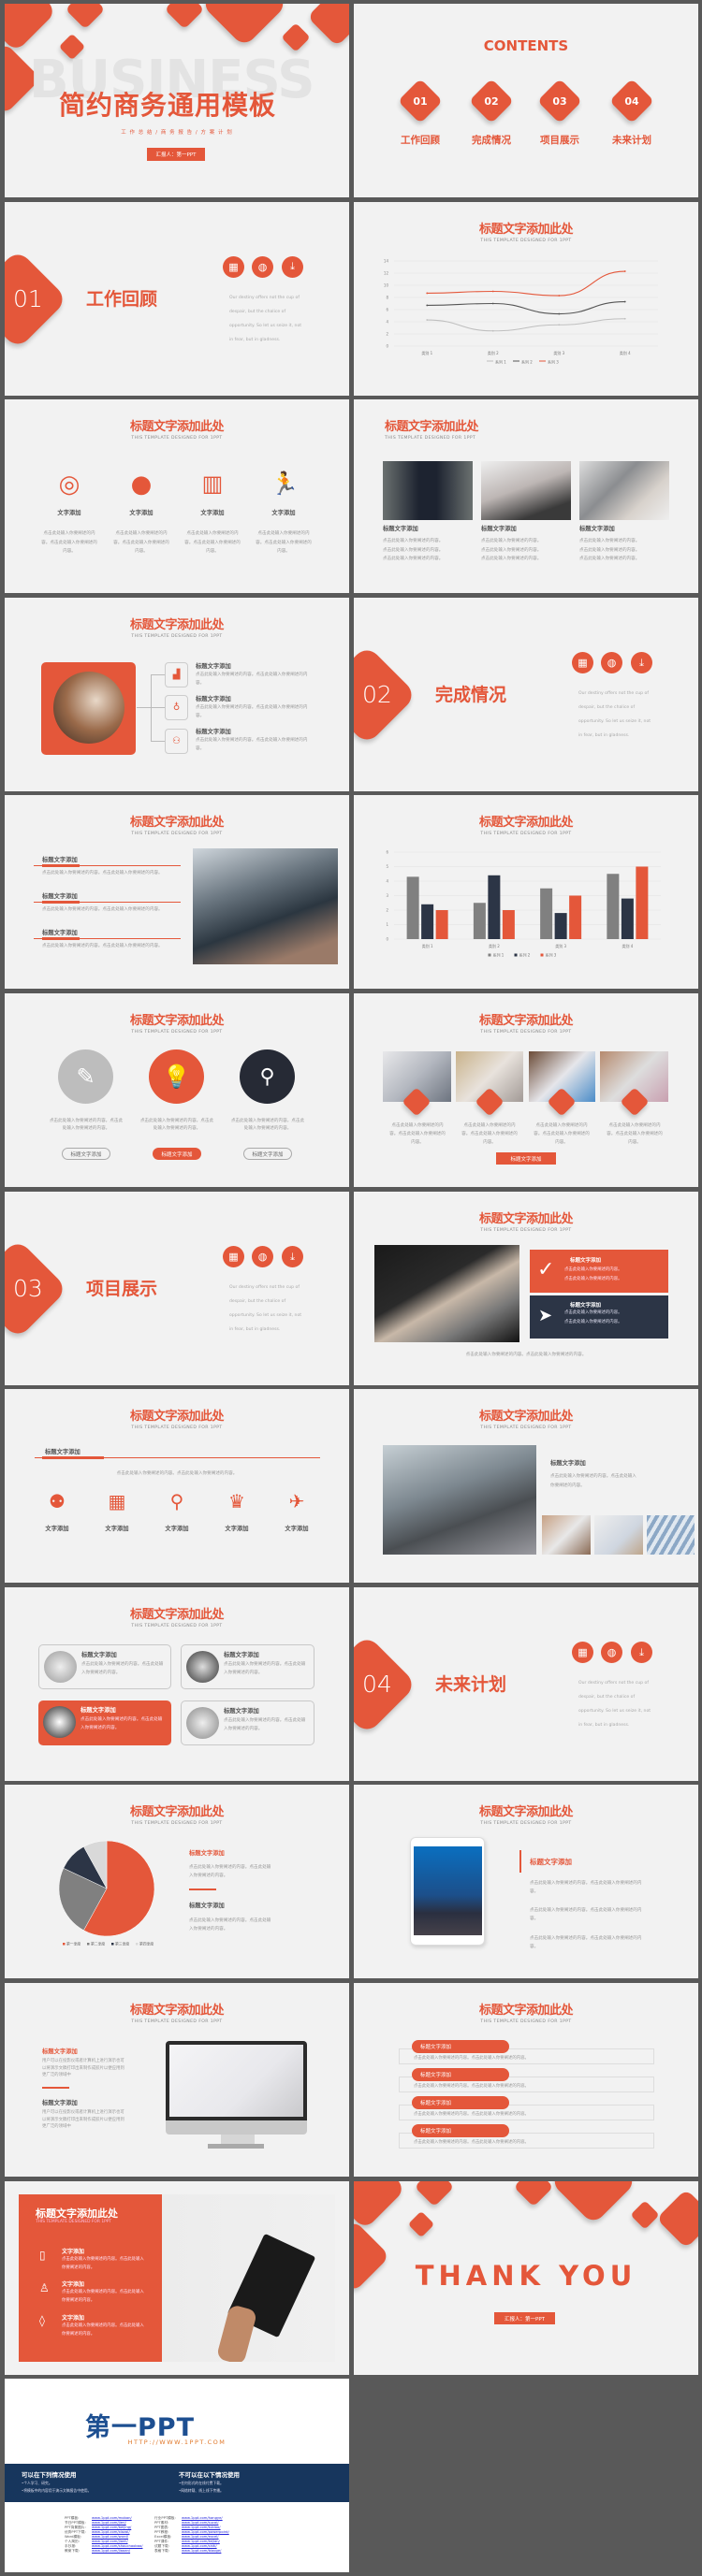 Image resolution: width=702 pixels, height=2576 pixels. What do you see at coordinates (28, 1288) in the screenshot?
I see `section-number: 03` at bounding box center [28, 1288].